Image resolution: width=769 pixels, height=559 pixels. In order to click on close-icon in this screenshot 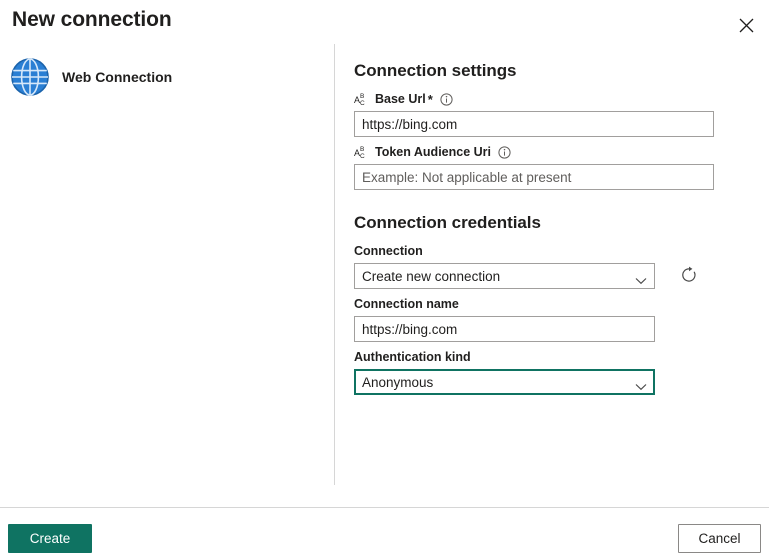, I will do `click(746, 25)`.